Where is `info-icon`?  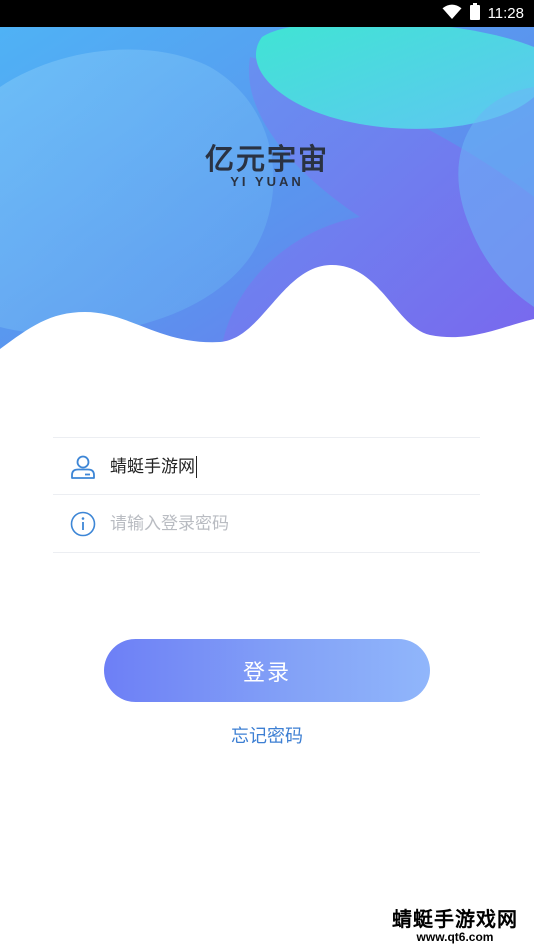 info-icon is located at coordinates (83, 524).